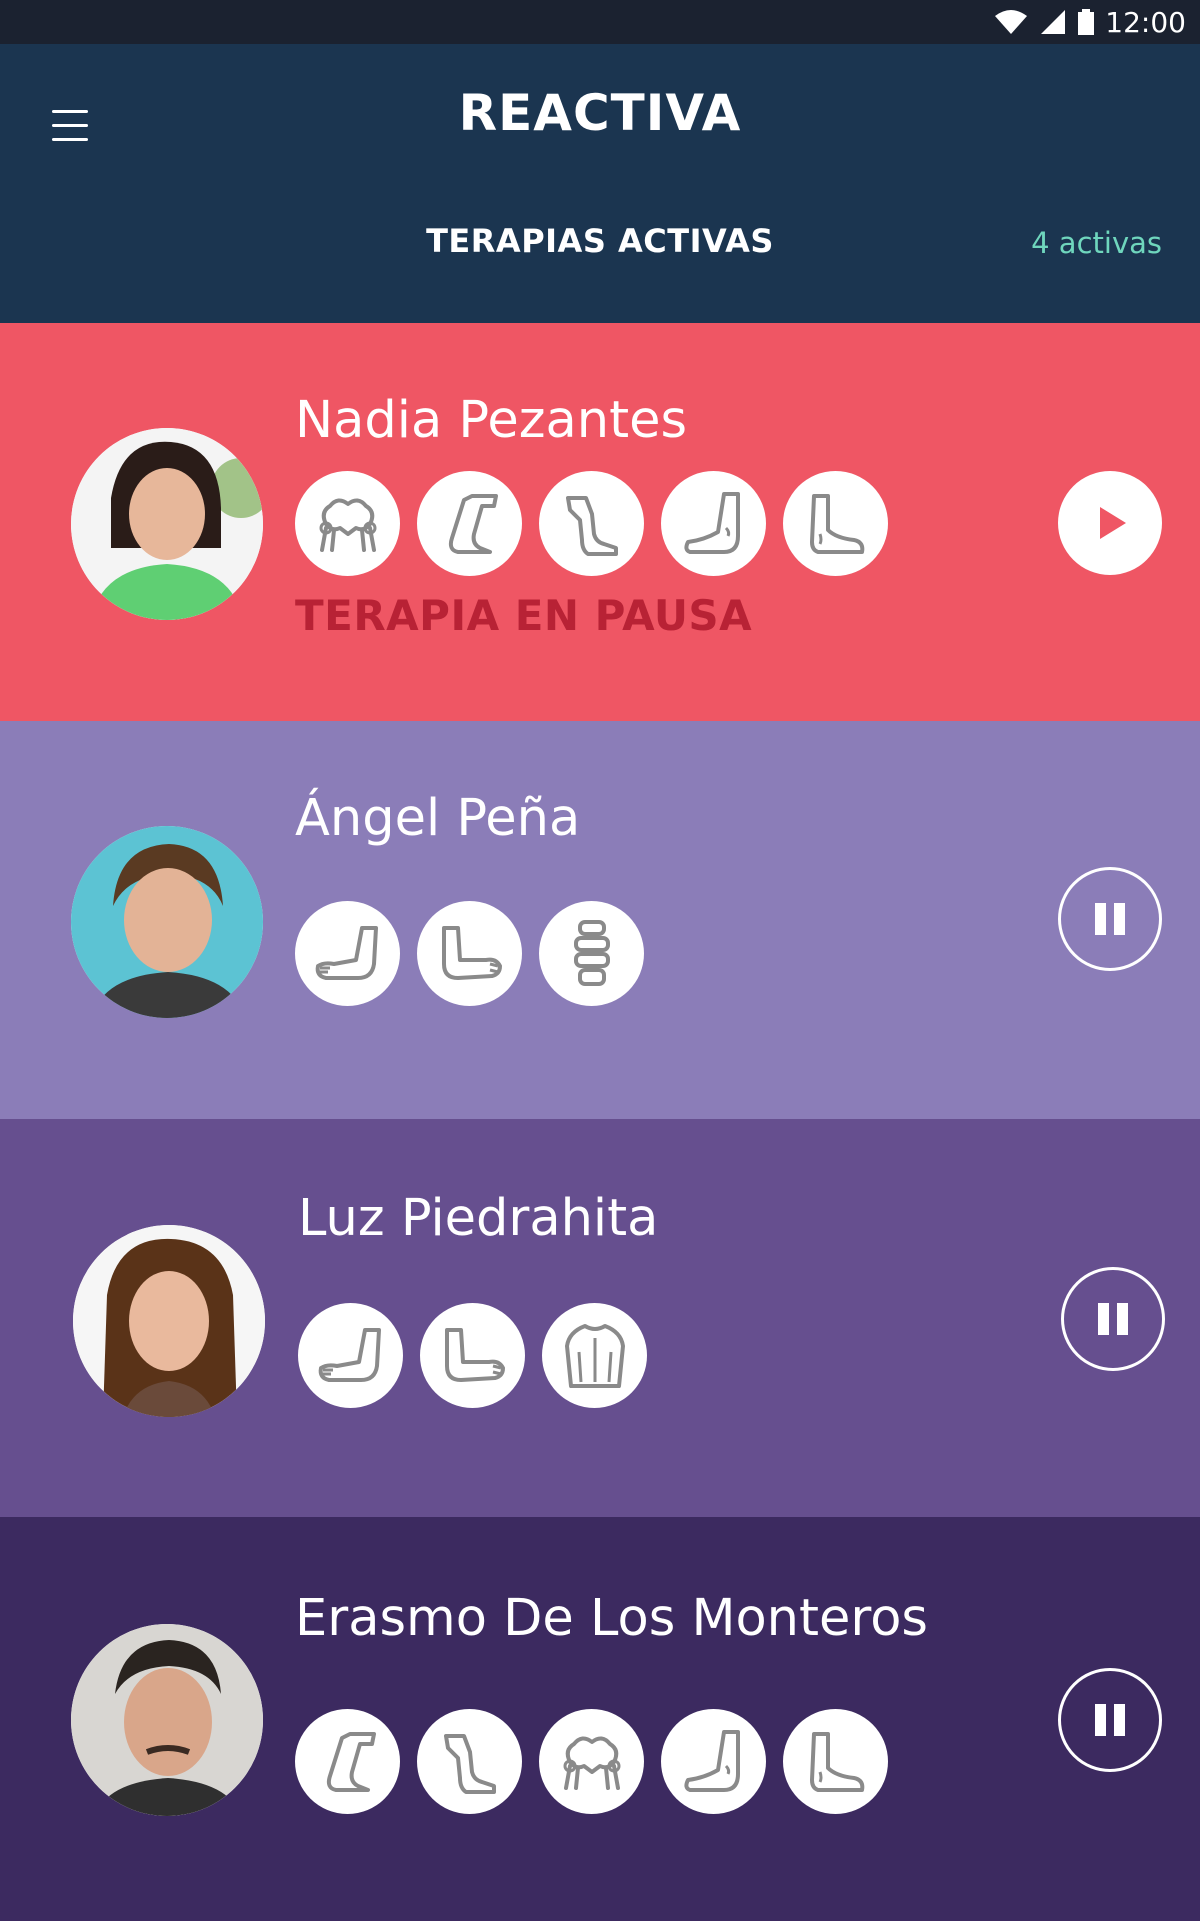 The image size is (1200, 1921). Describe the element at coordinates (591, 953) in the screenshot. I see `spine-icon` at that location.